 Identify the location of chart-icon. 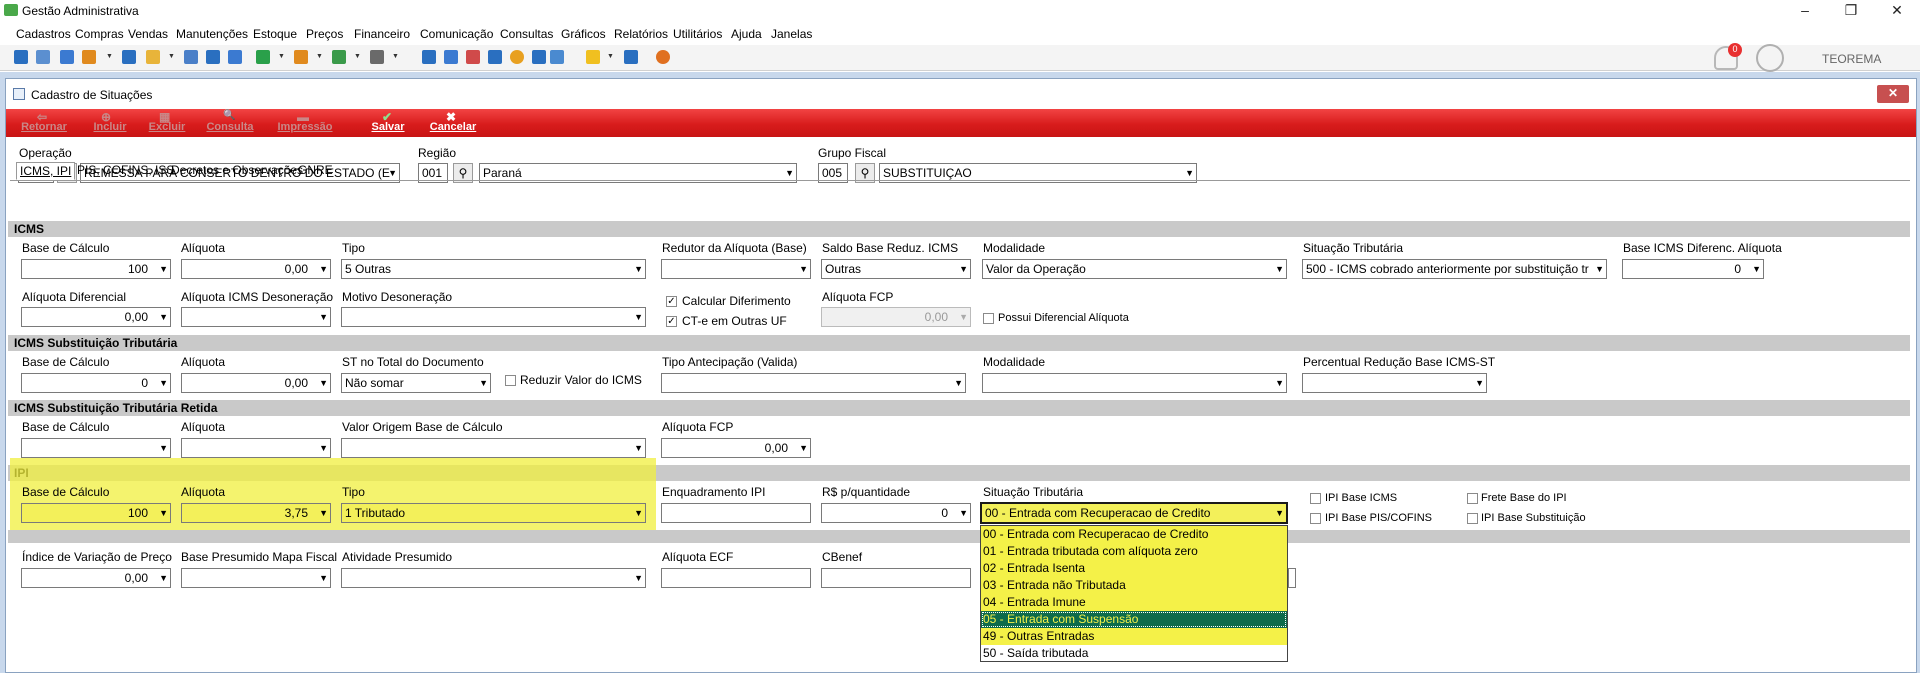
(539, 57).